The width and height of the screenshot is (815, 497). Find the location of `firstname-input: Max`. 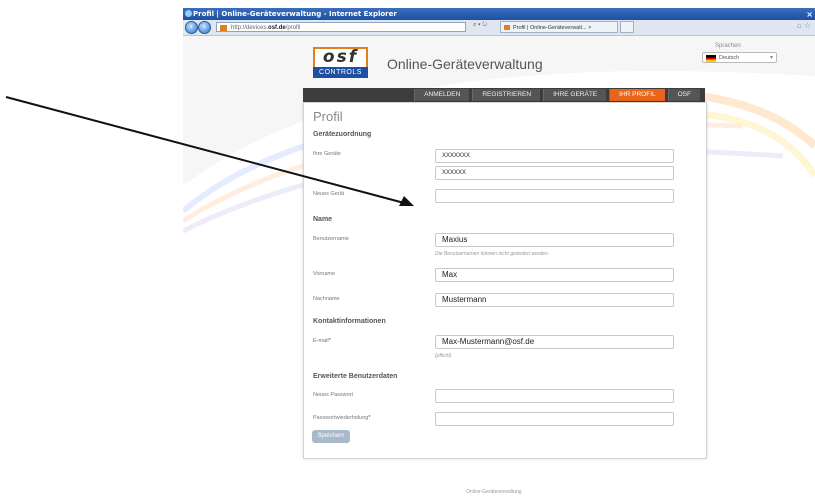

firstname-input: Max is located at coordinates (554, 275).